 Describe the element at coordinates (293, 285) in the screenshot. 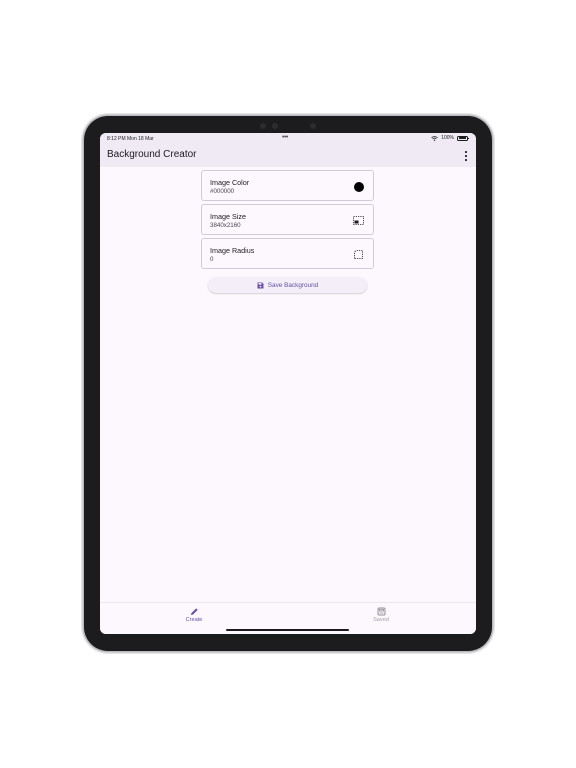

I see `save-button-label: Save Background` at that location.